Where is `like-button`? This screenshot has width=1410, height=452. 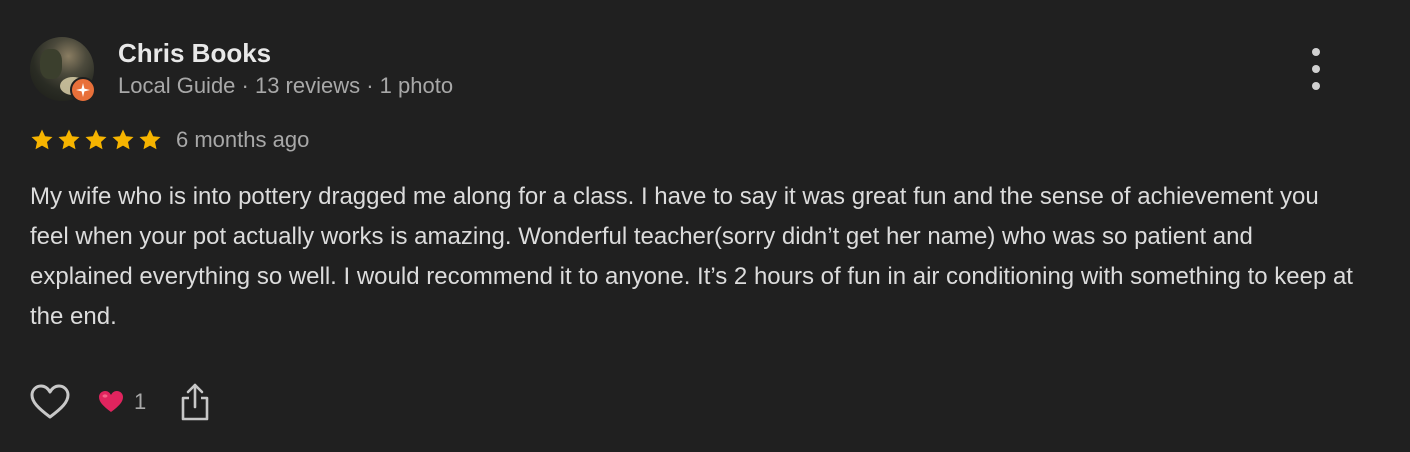 like-button is located at coordinates (50, 402).